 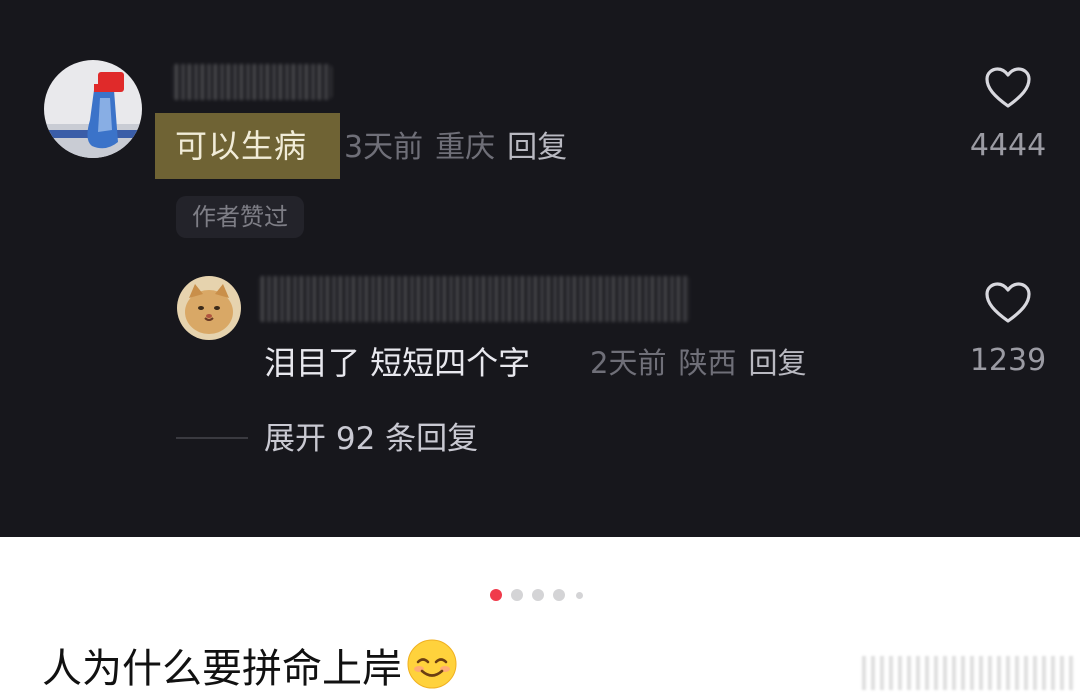 I want to click on pager-dot-active, so click(x=496, y=595).